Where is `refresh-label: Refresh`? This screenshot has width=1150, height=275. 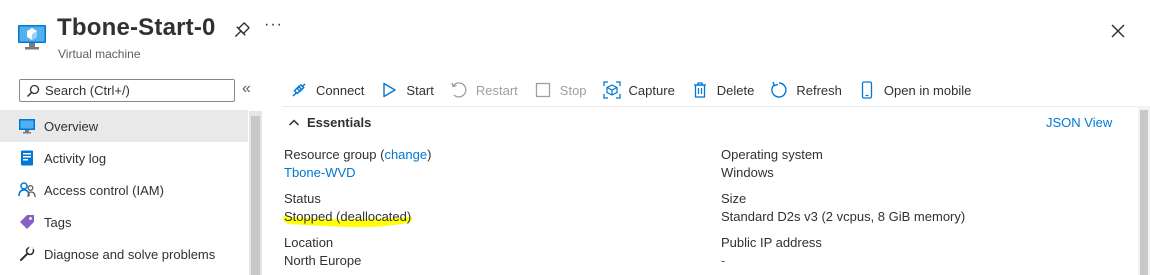
refresh-label: Refresh is located at coordinates (819, 90).